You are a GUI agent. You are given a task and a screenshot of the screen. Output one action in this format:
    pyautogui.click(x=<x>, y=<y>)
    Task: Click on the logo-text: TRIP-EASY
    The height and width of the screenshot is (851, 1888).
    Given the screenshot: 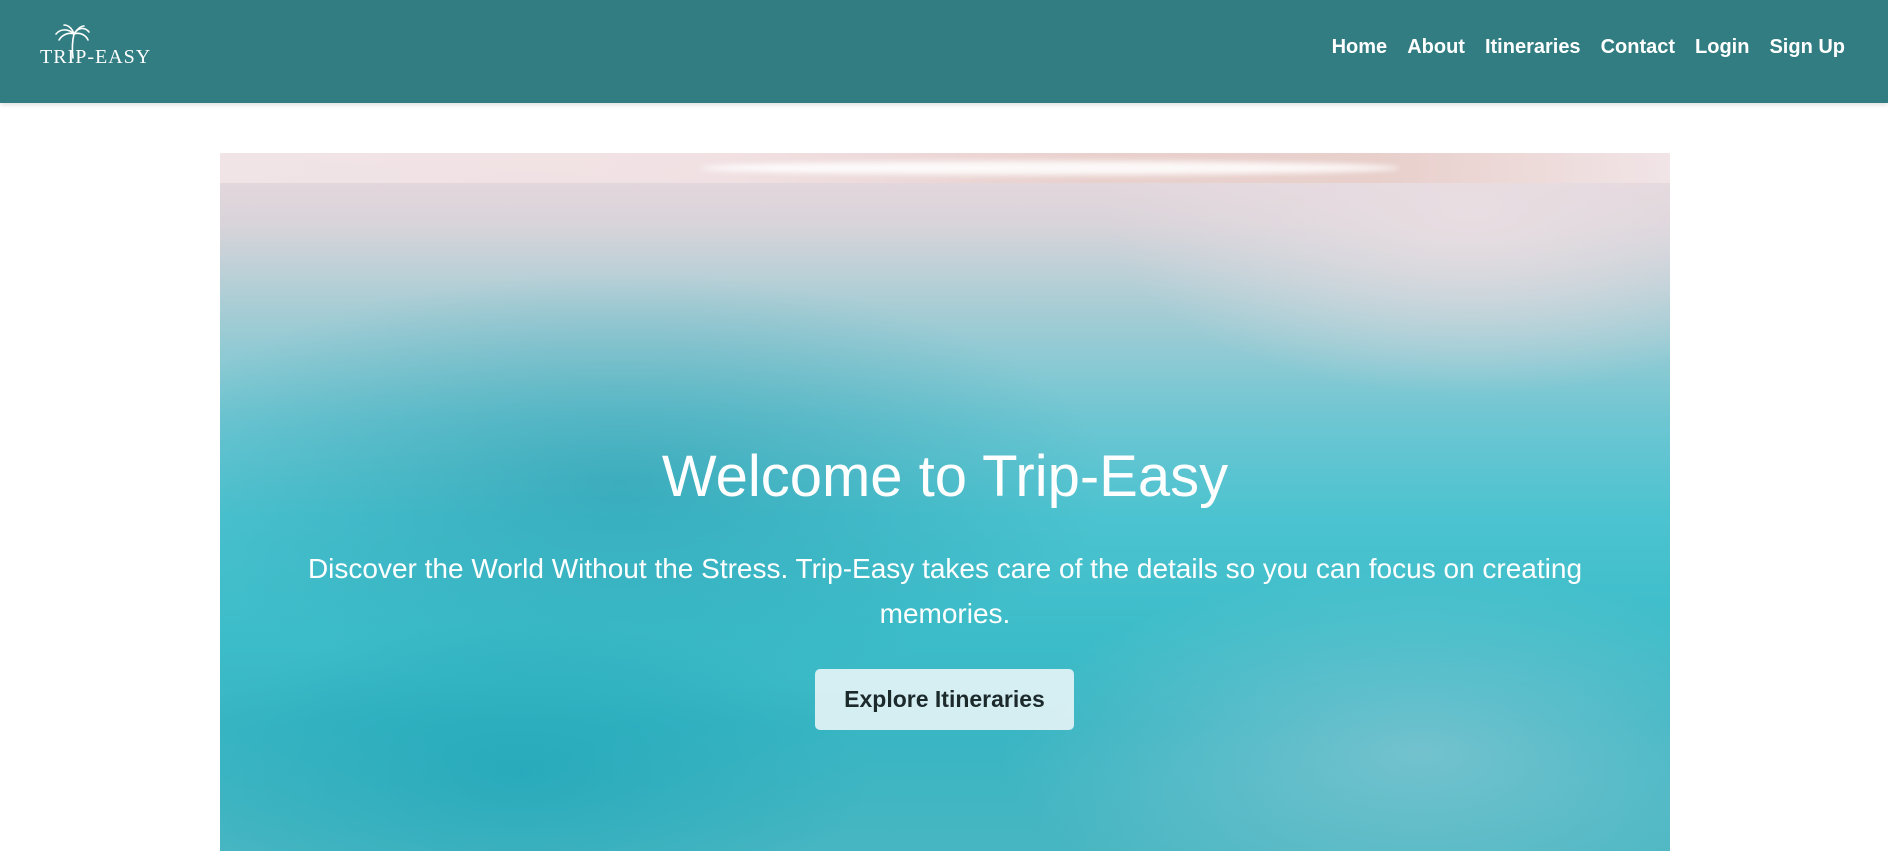 What is the action you would take?
    pyautogui.click(x=96, y=57)
    